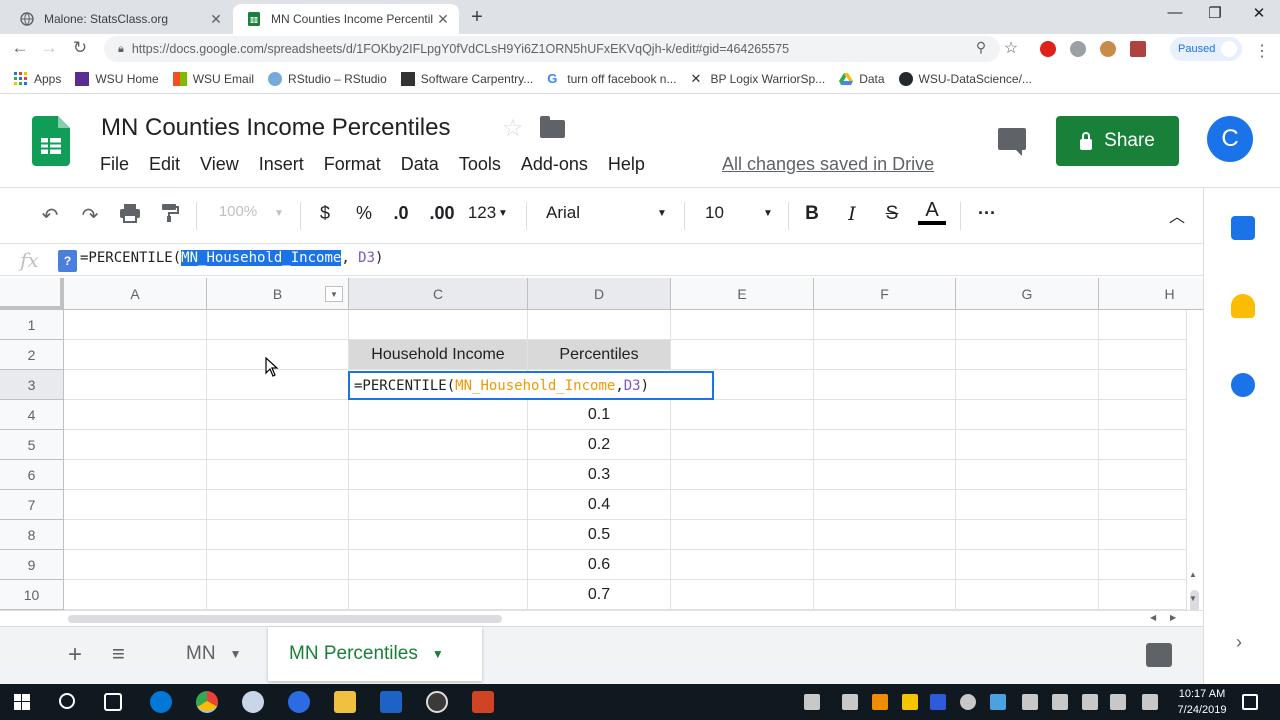  I want to click on menu-help: Help, so click(626, 164).